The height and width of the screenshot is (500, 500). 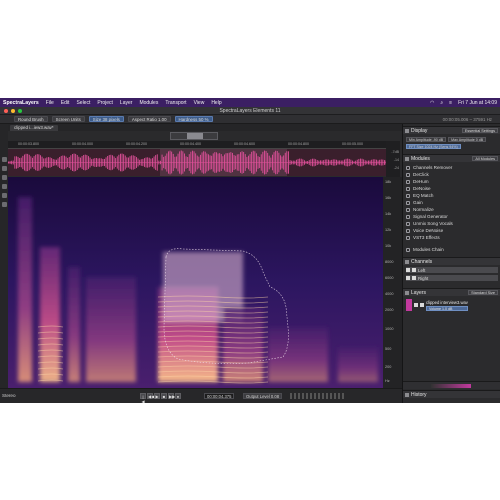 I want to click on zoom-tool-icon, so click(x=4, y=195).